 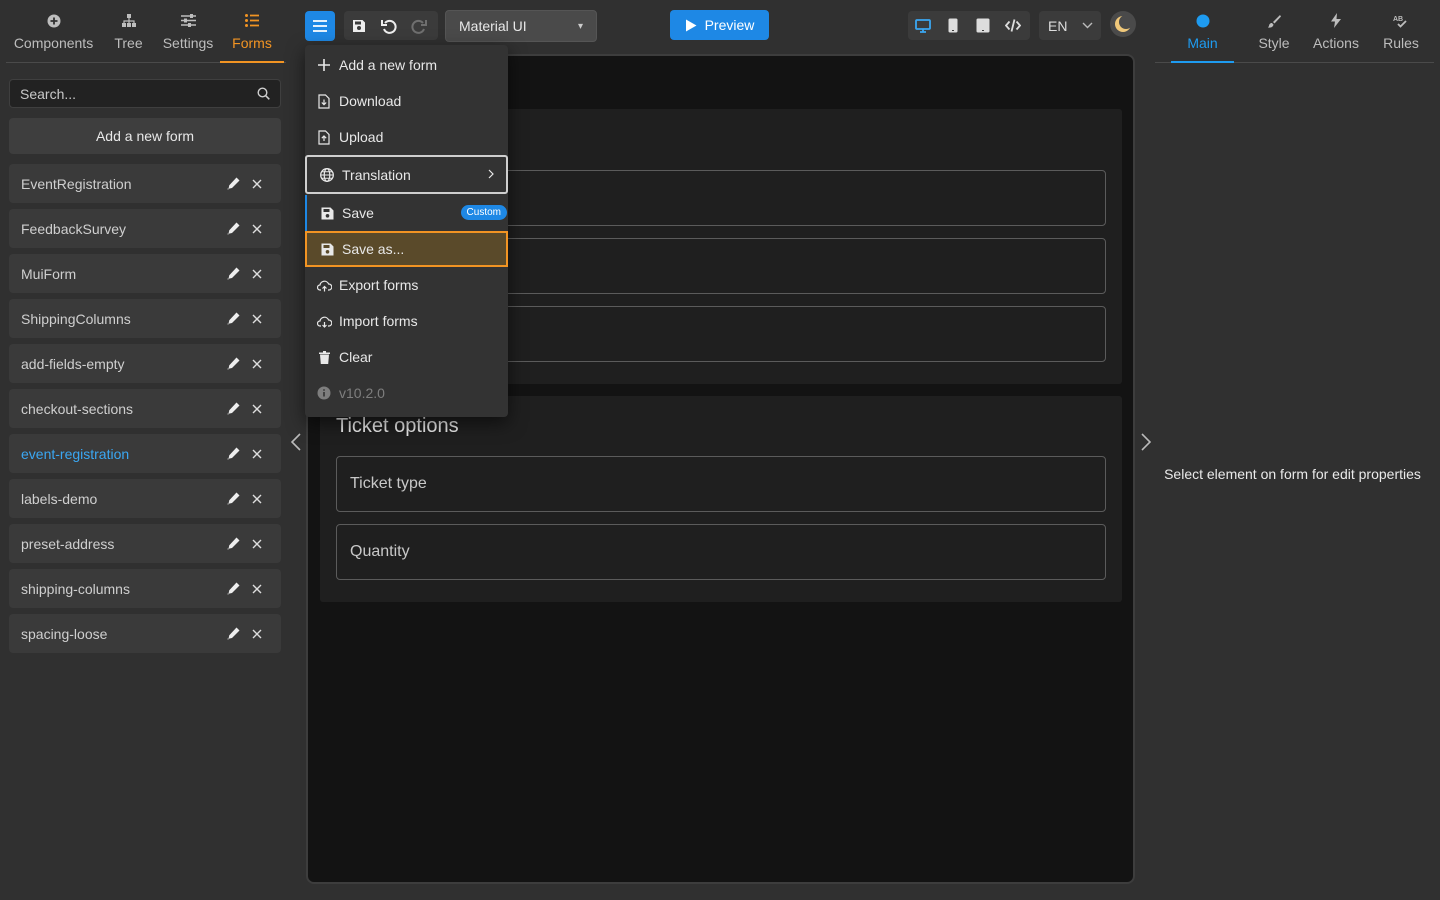 What do you see at coordinates (370, 101) in the screenshot?
I see `menu-label: Download` at bounding box center [370, 101].